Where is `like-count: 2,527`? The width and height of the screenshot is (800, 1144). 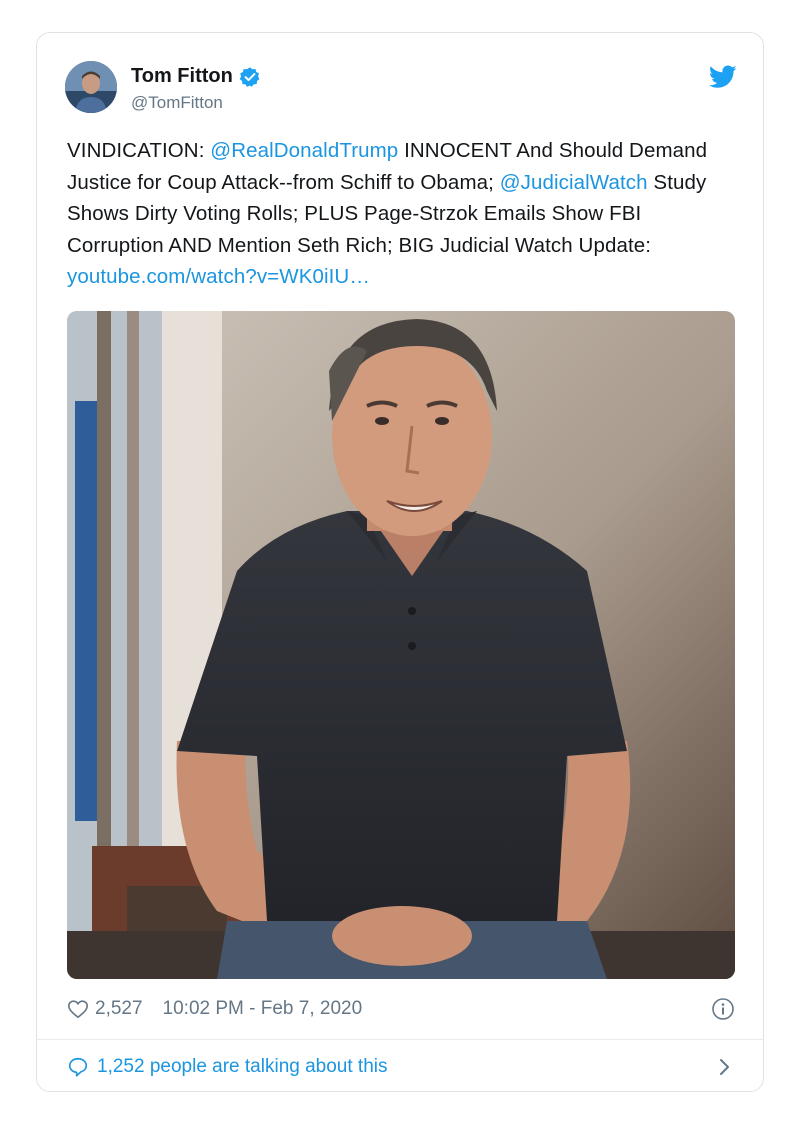
like-count: 2,527 is located at coordinates (119, 1009).